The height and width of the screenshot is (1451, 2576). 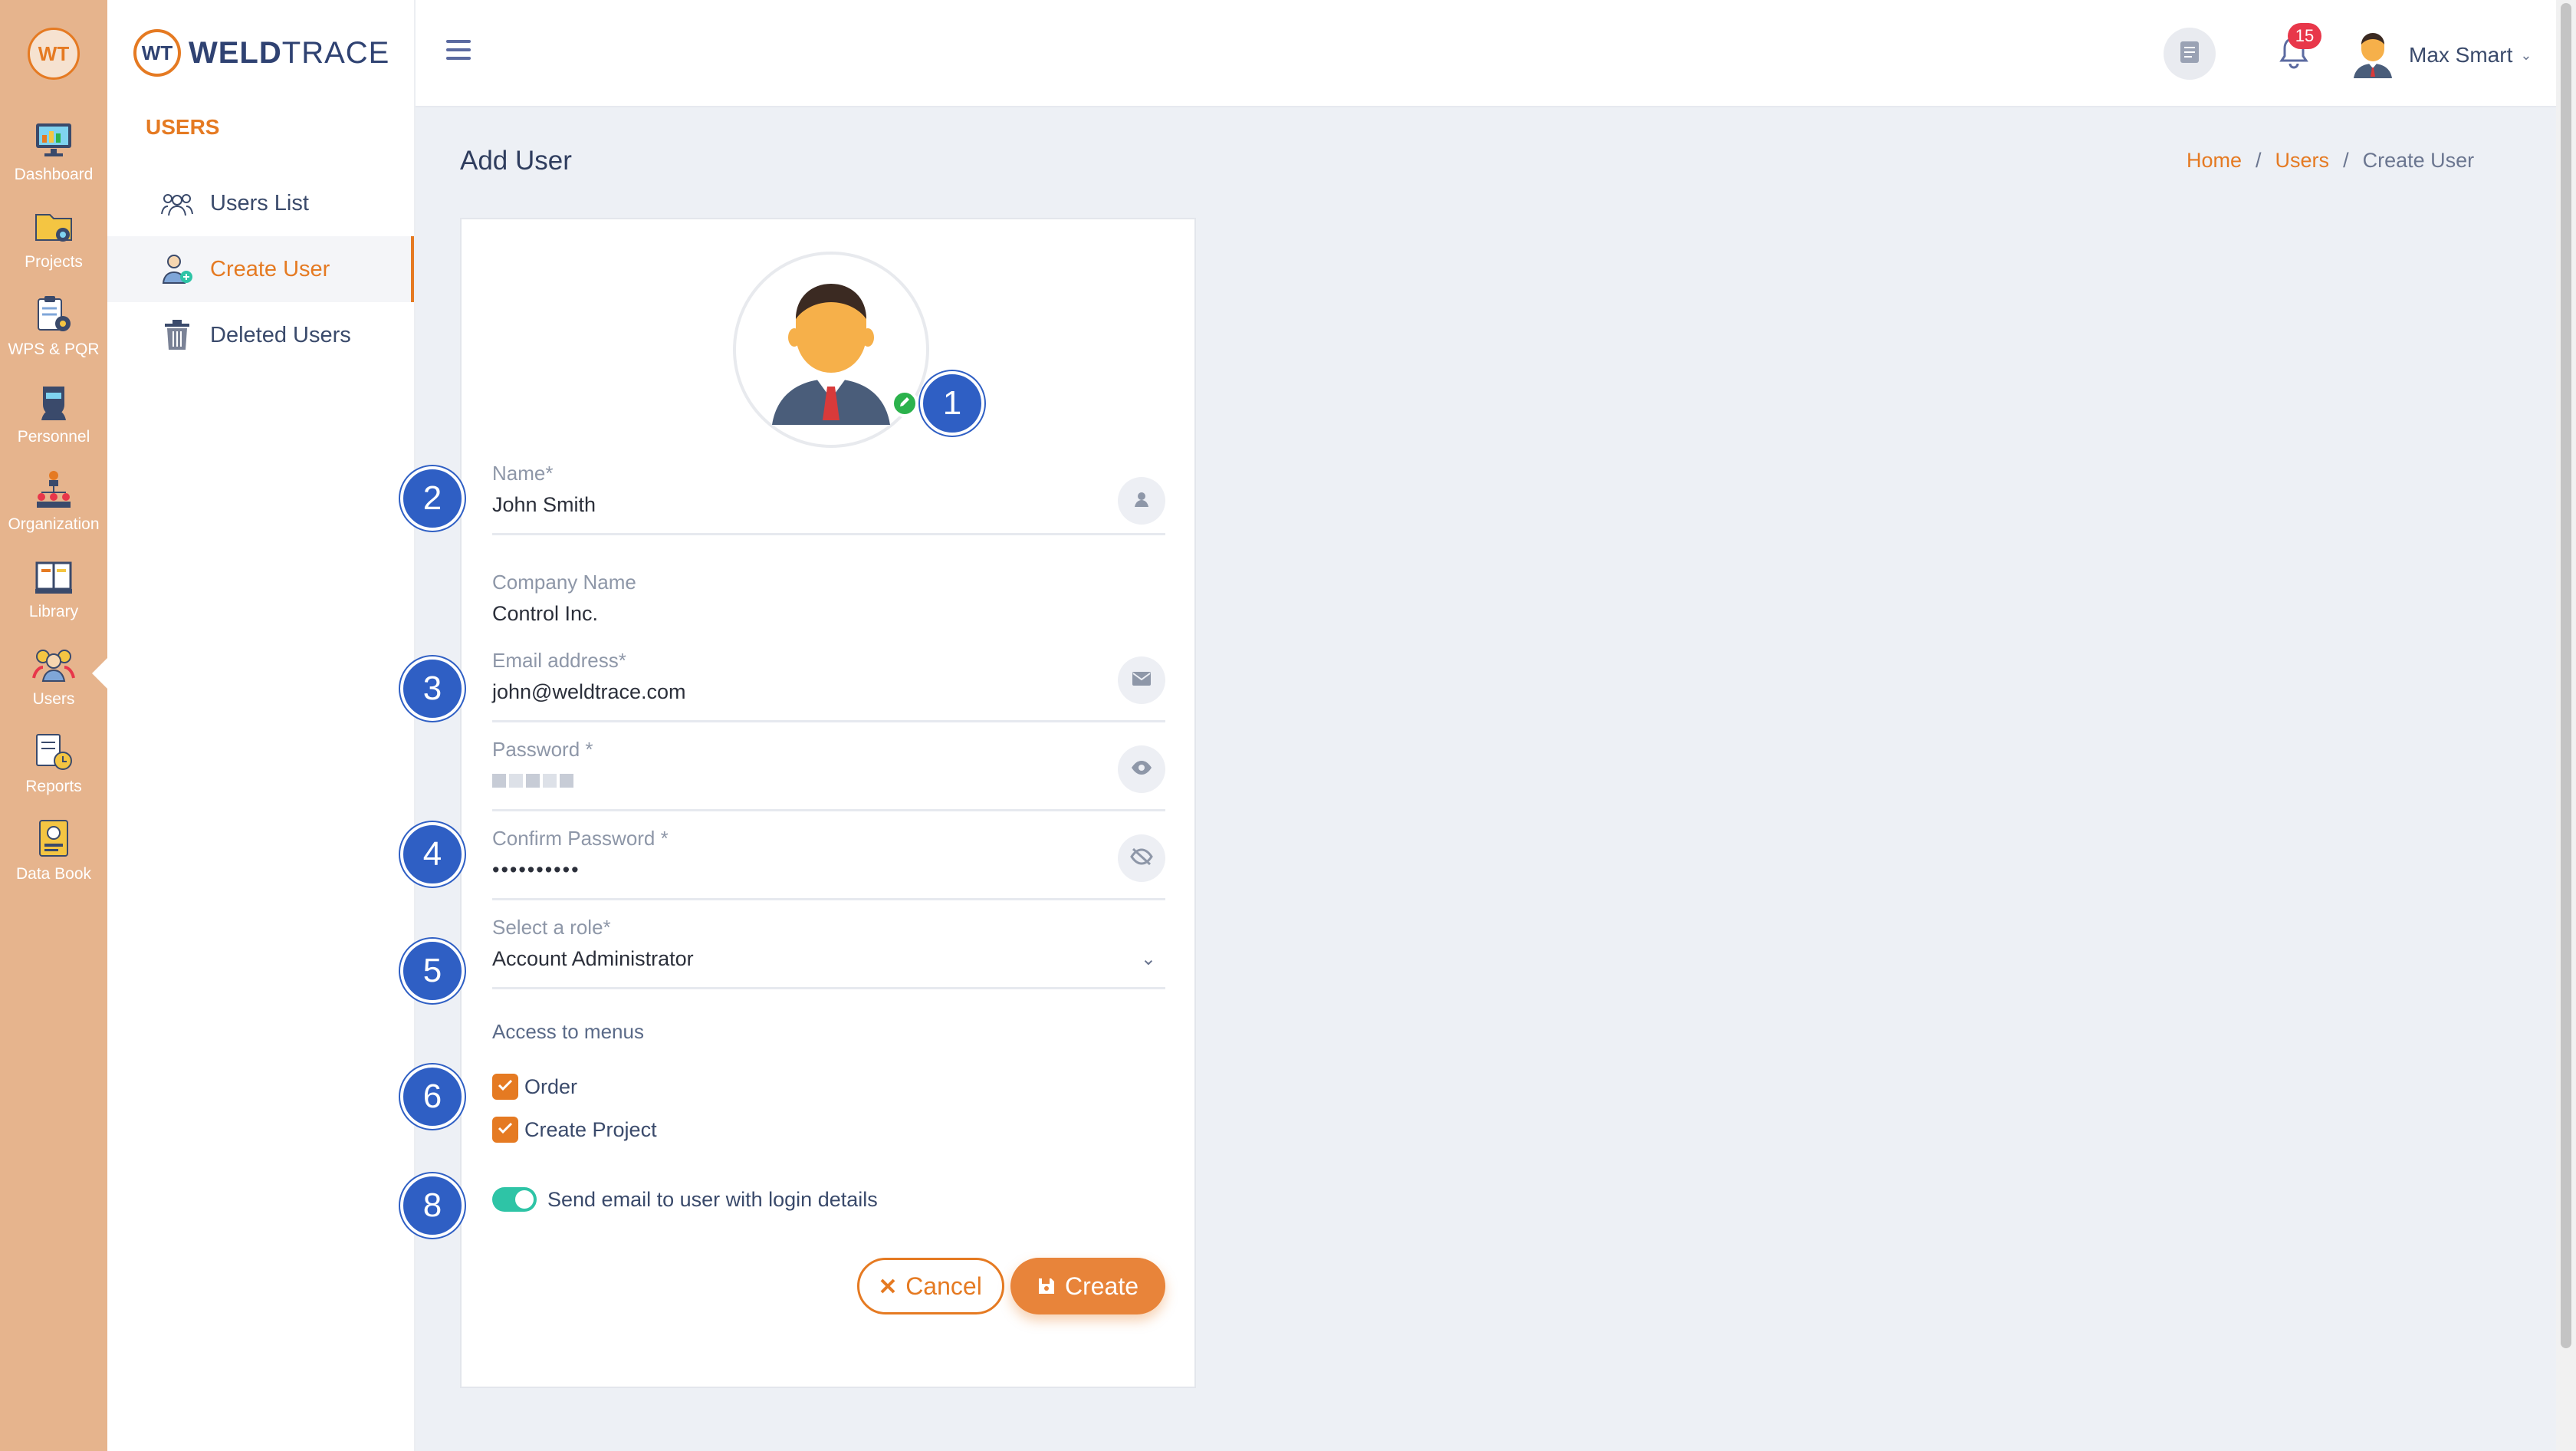 I want to click on rail-label: Personnel, so click(x=53, y=437).